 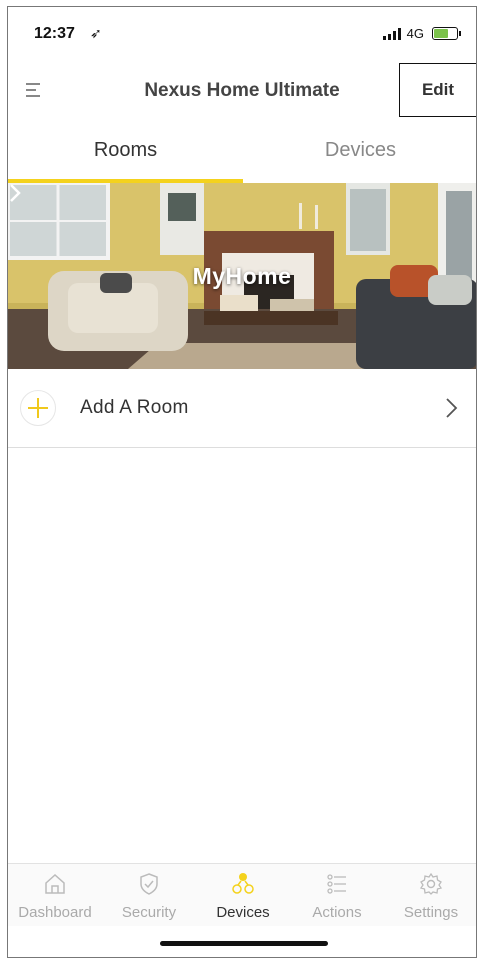 I want to click on tab-security-label: Security, so click(x=149, y=912).